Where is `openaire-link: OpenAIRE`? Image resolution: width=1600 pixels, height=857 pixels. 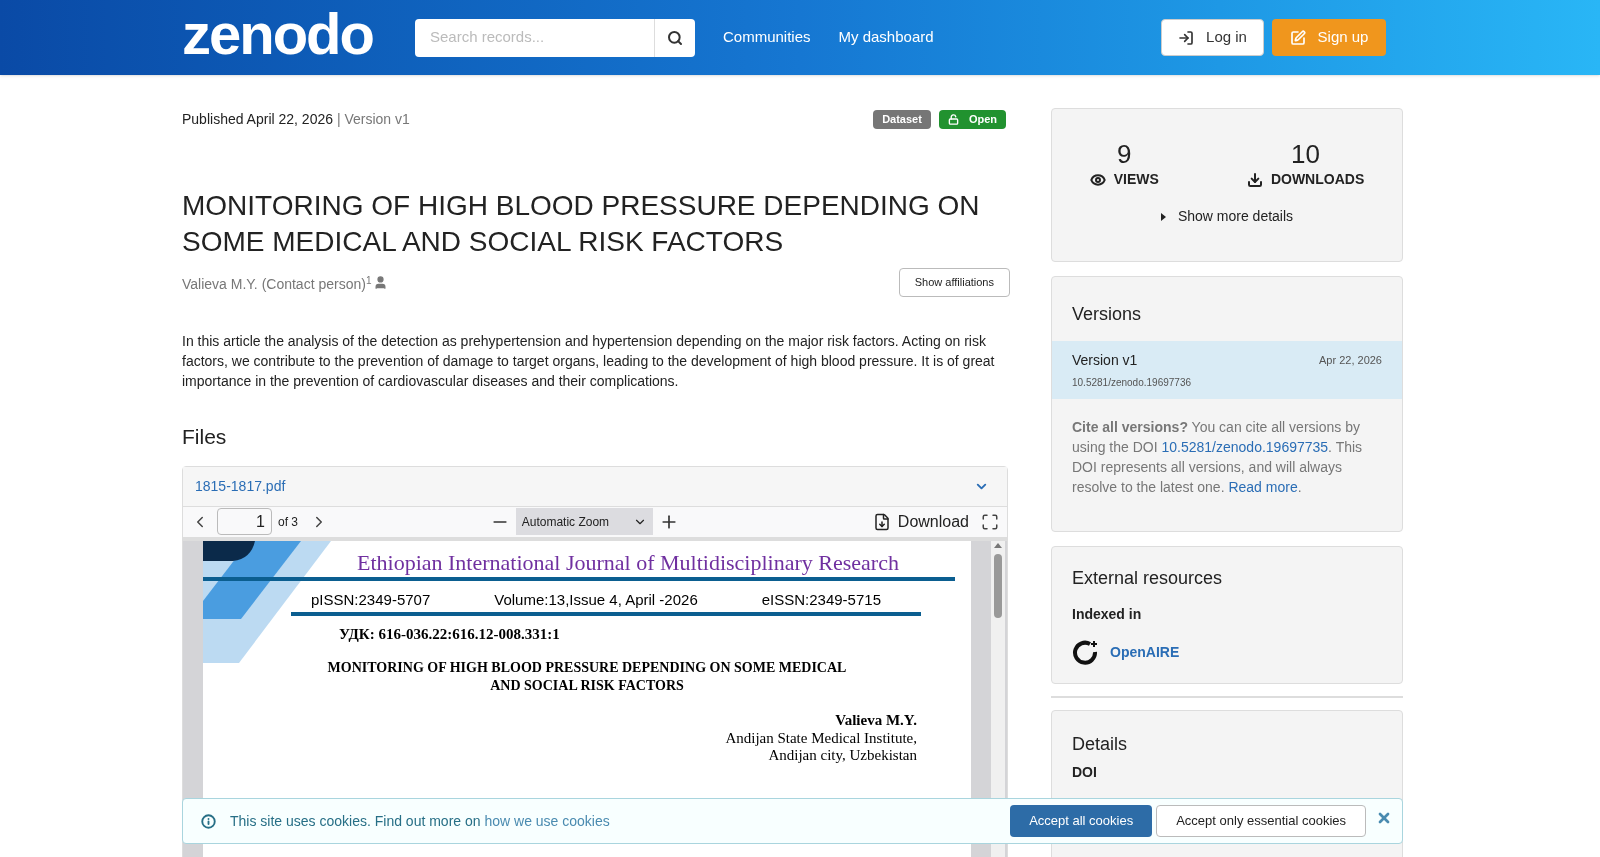
openaire-link: OpenAIRE is located at coordinates (1145, 652).